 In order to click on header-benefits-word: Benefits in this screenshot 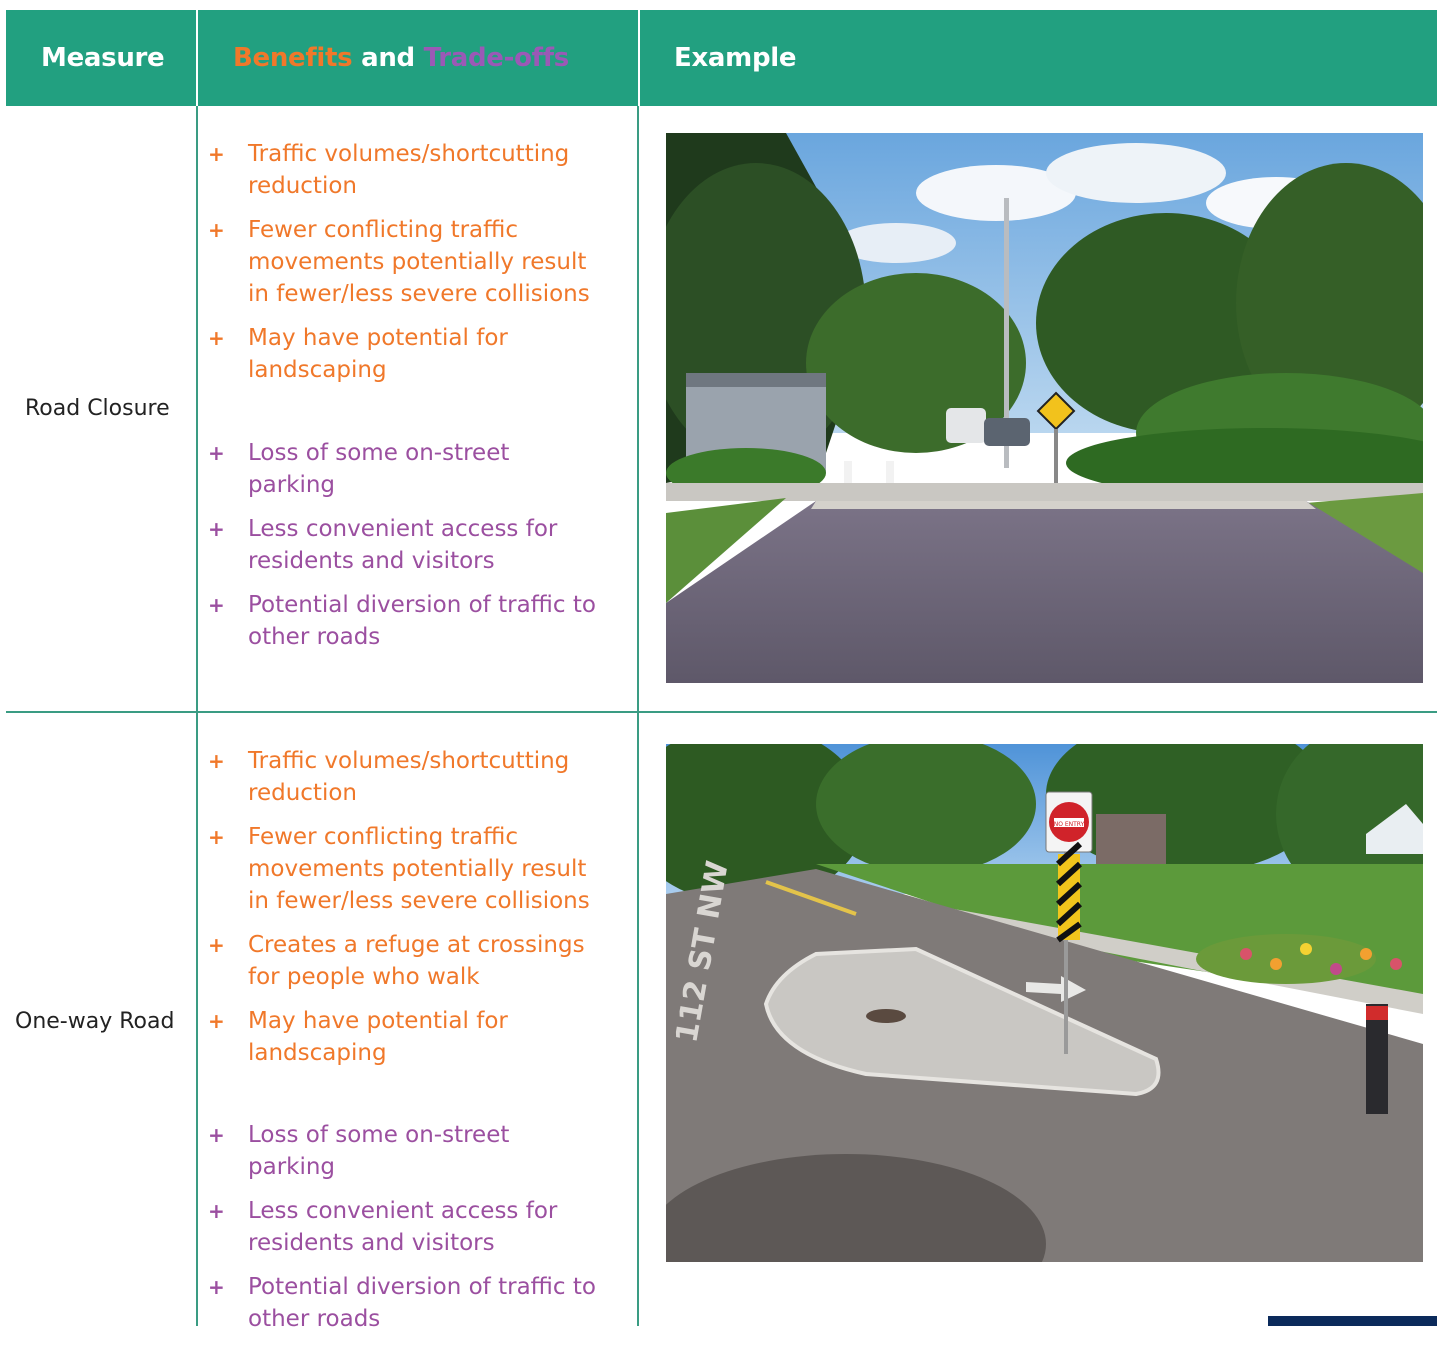, I will do `click(293, 58)`.